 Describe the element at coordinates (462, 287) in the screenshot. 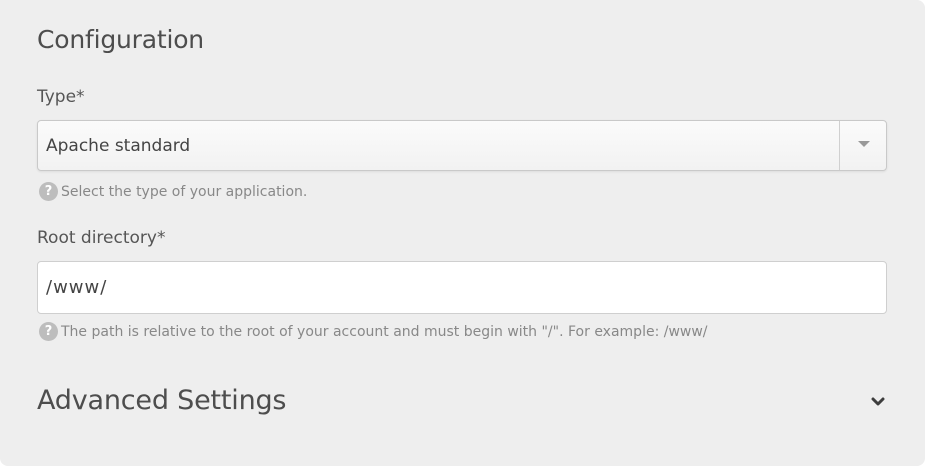

I see `root-directory-input` at that location.